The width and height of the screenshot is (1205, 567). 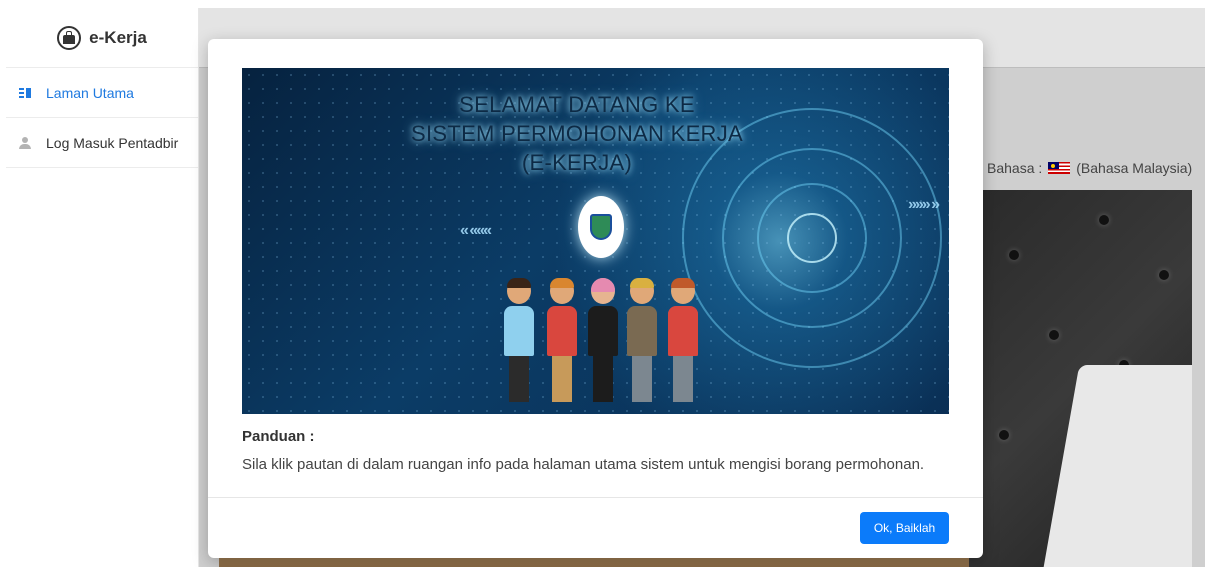 I want to click on sidebar-item-label: Laman Utama, so click(x=90, y=92).